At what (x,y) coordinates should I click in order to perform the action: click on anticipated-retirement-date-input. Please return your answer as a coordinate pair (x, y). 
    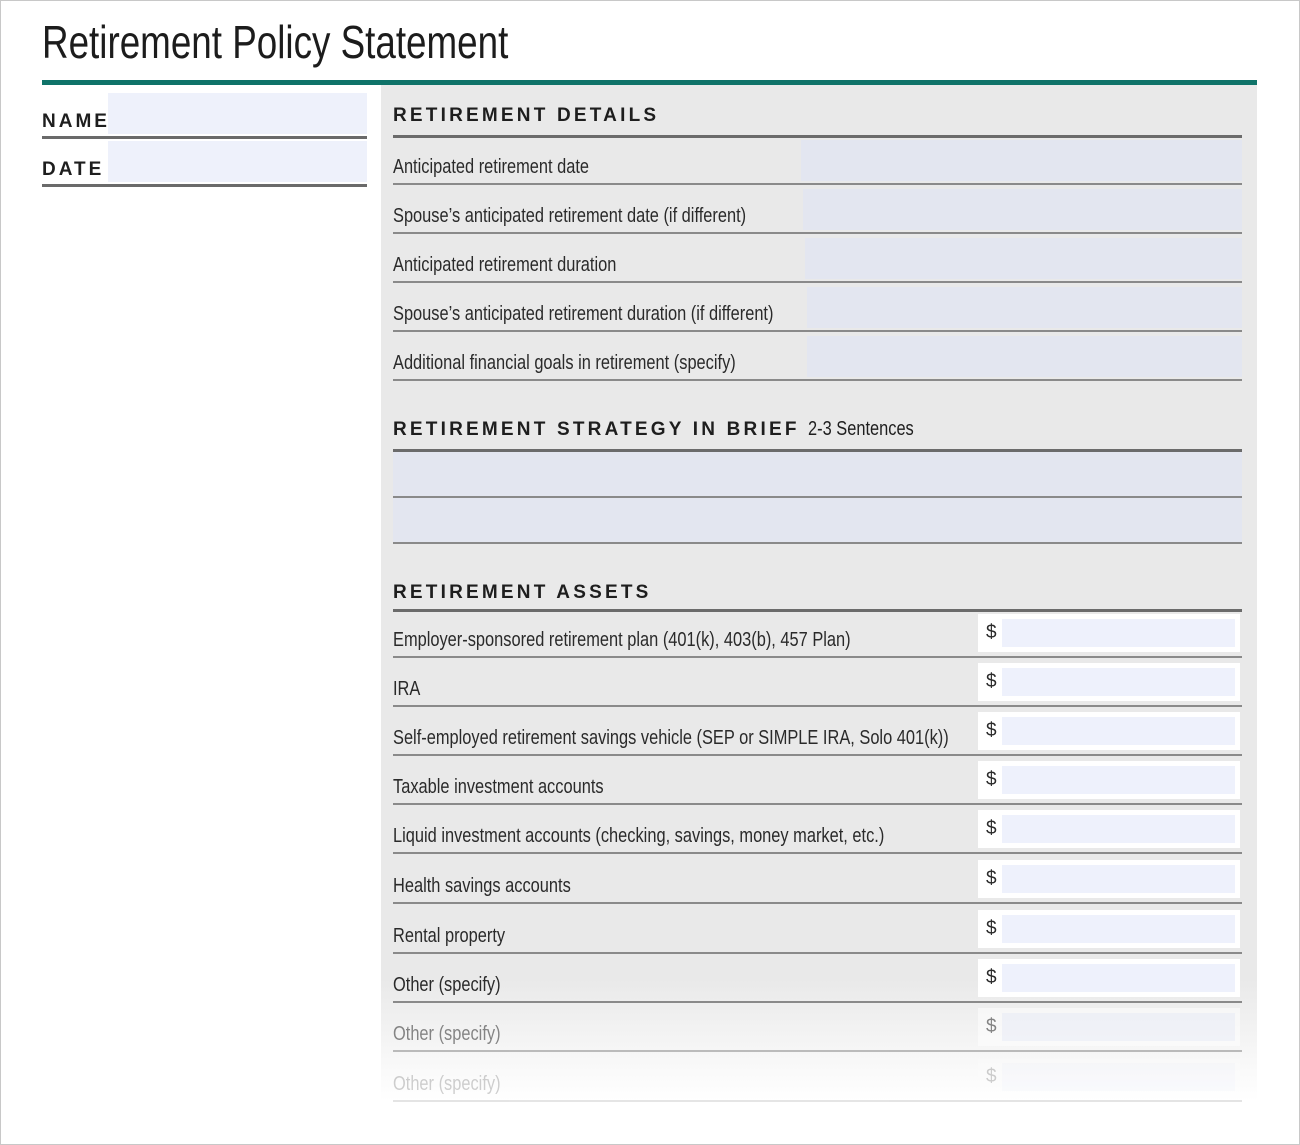
    Looking at the image, I should click on (1021, 160).